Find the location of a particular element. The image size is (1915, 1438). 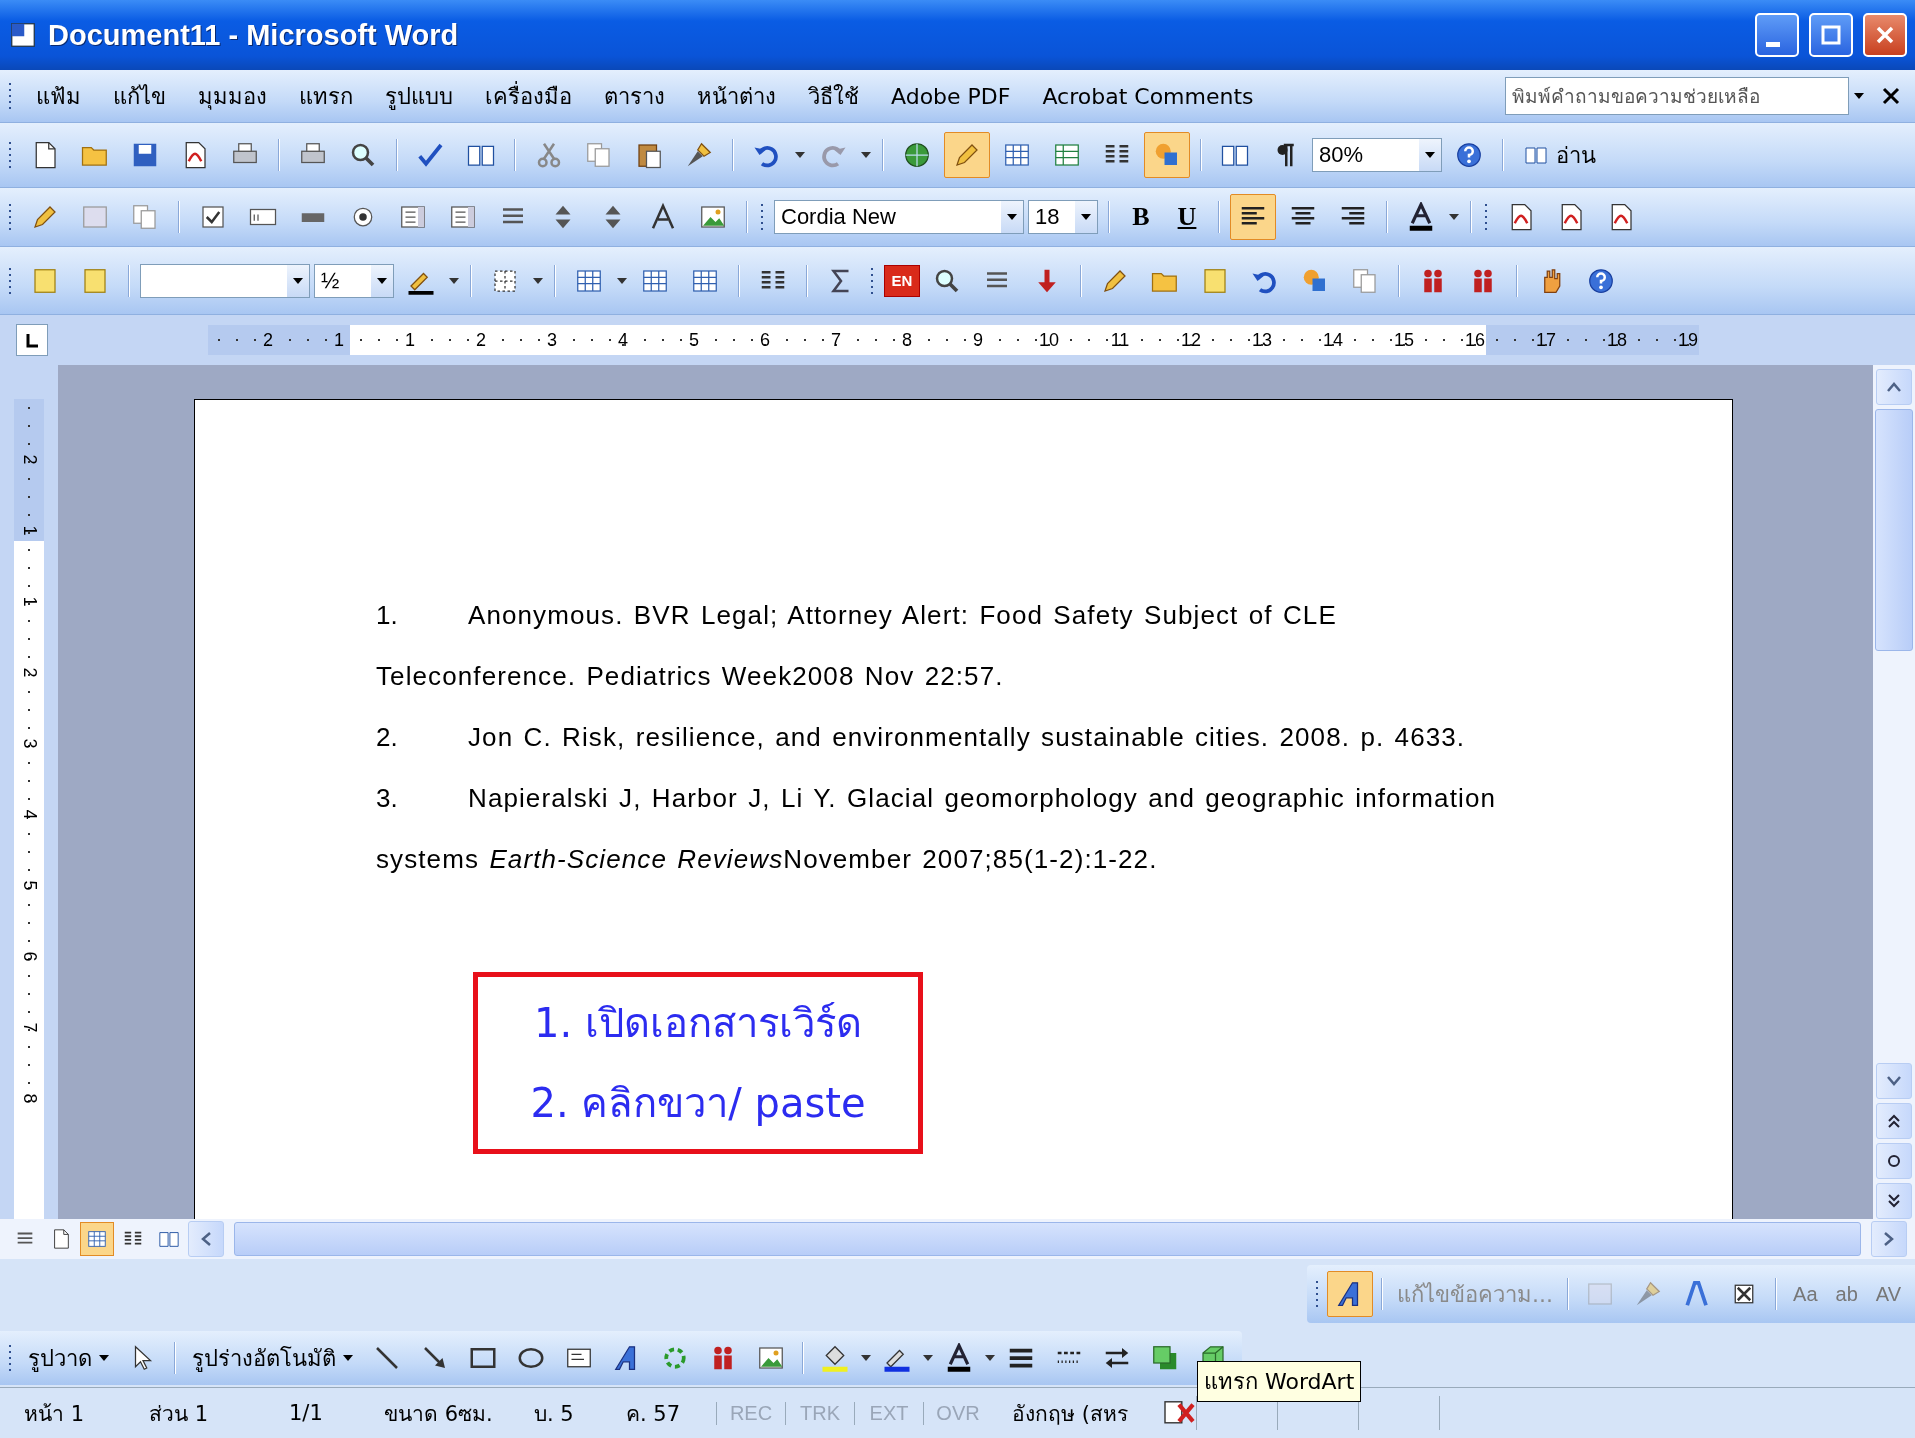

menu-item: Acrobat Comments is located at coordinates (1148, 96).